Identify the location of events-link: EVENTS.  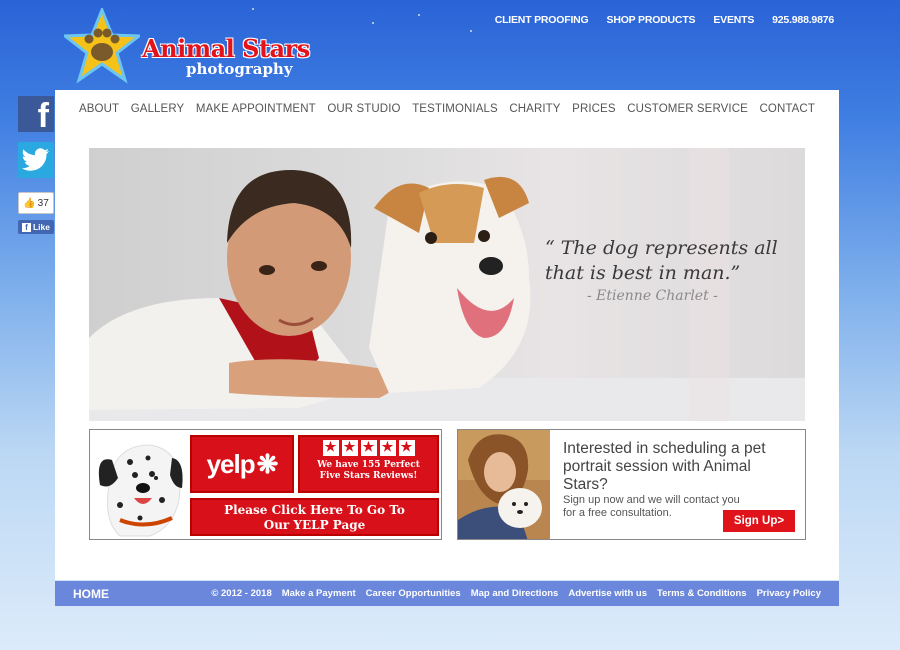
(733, 20).